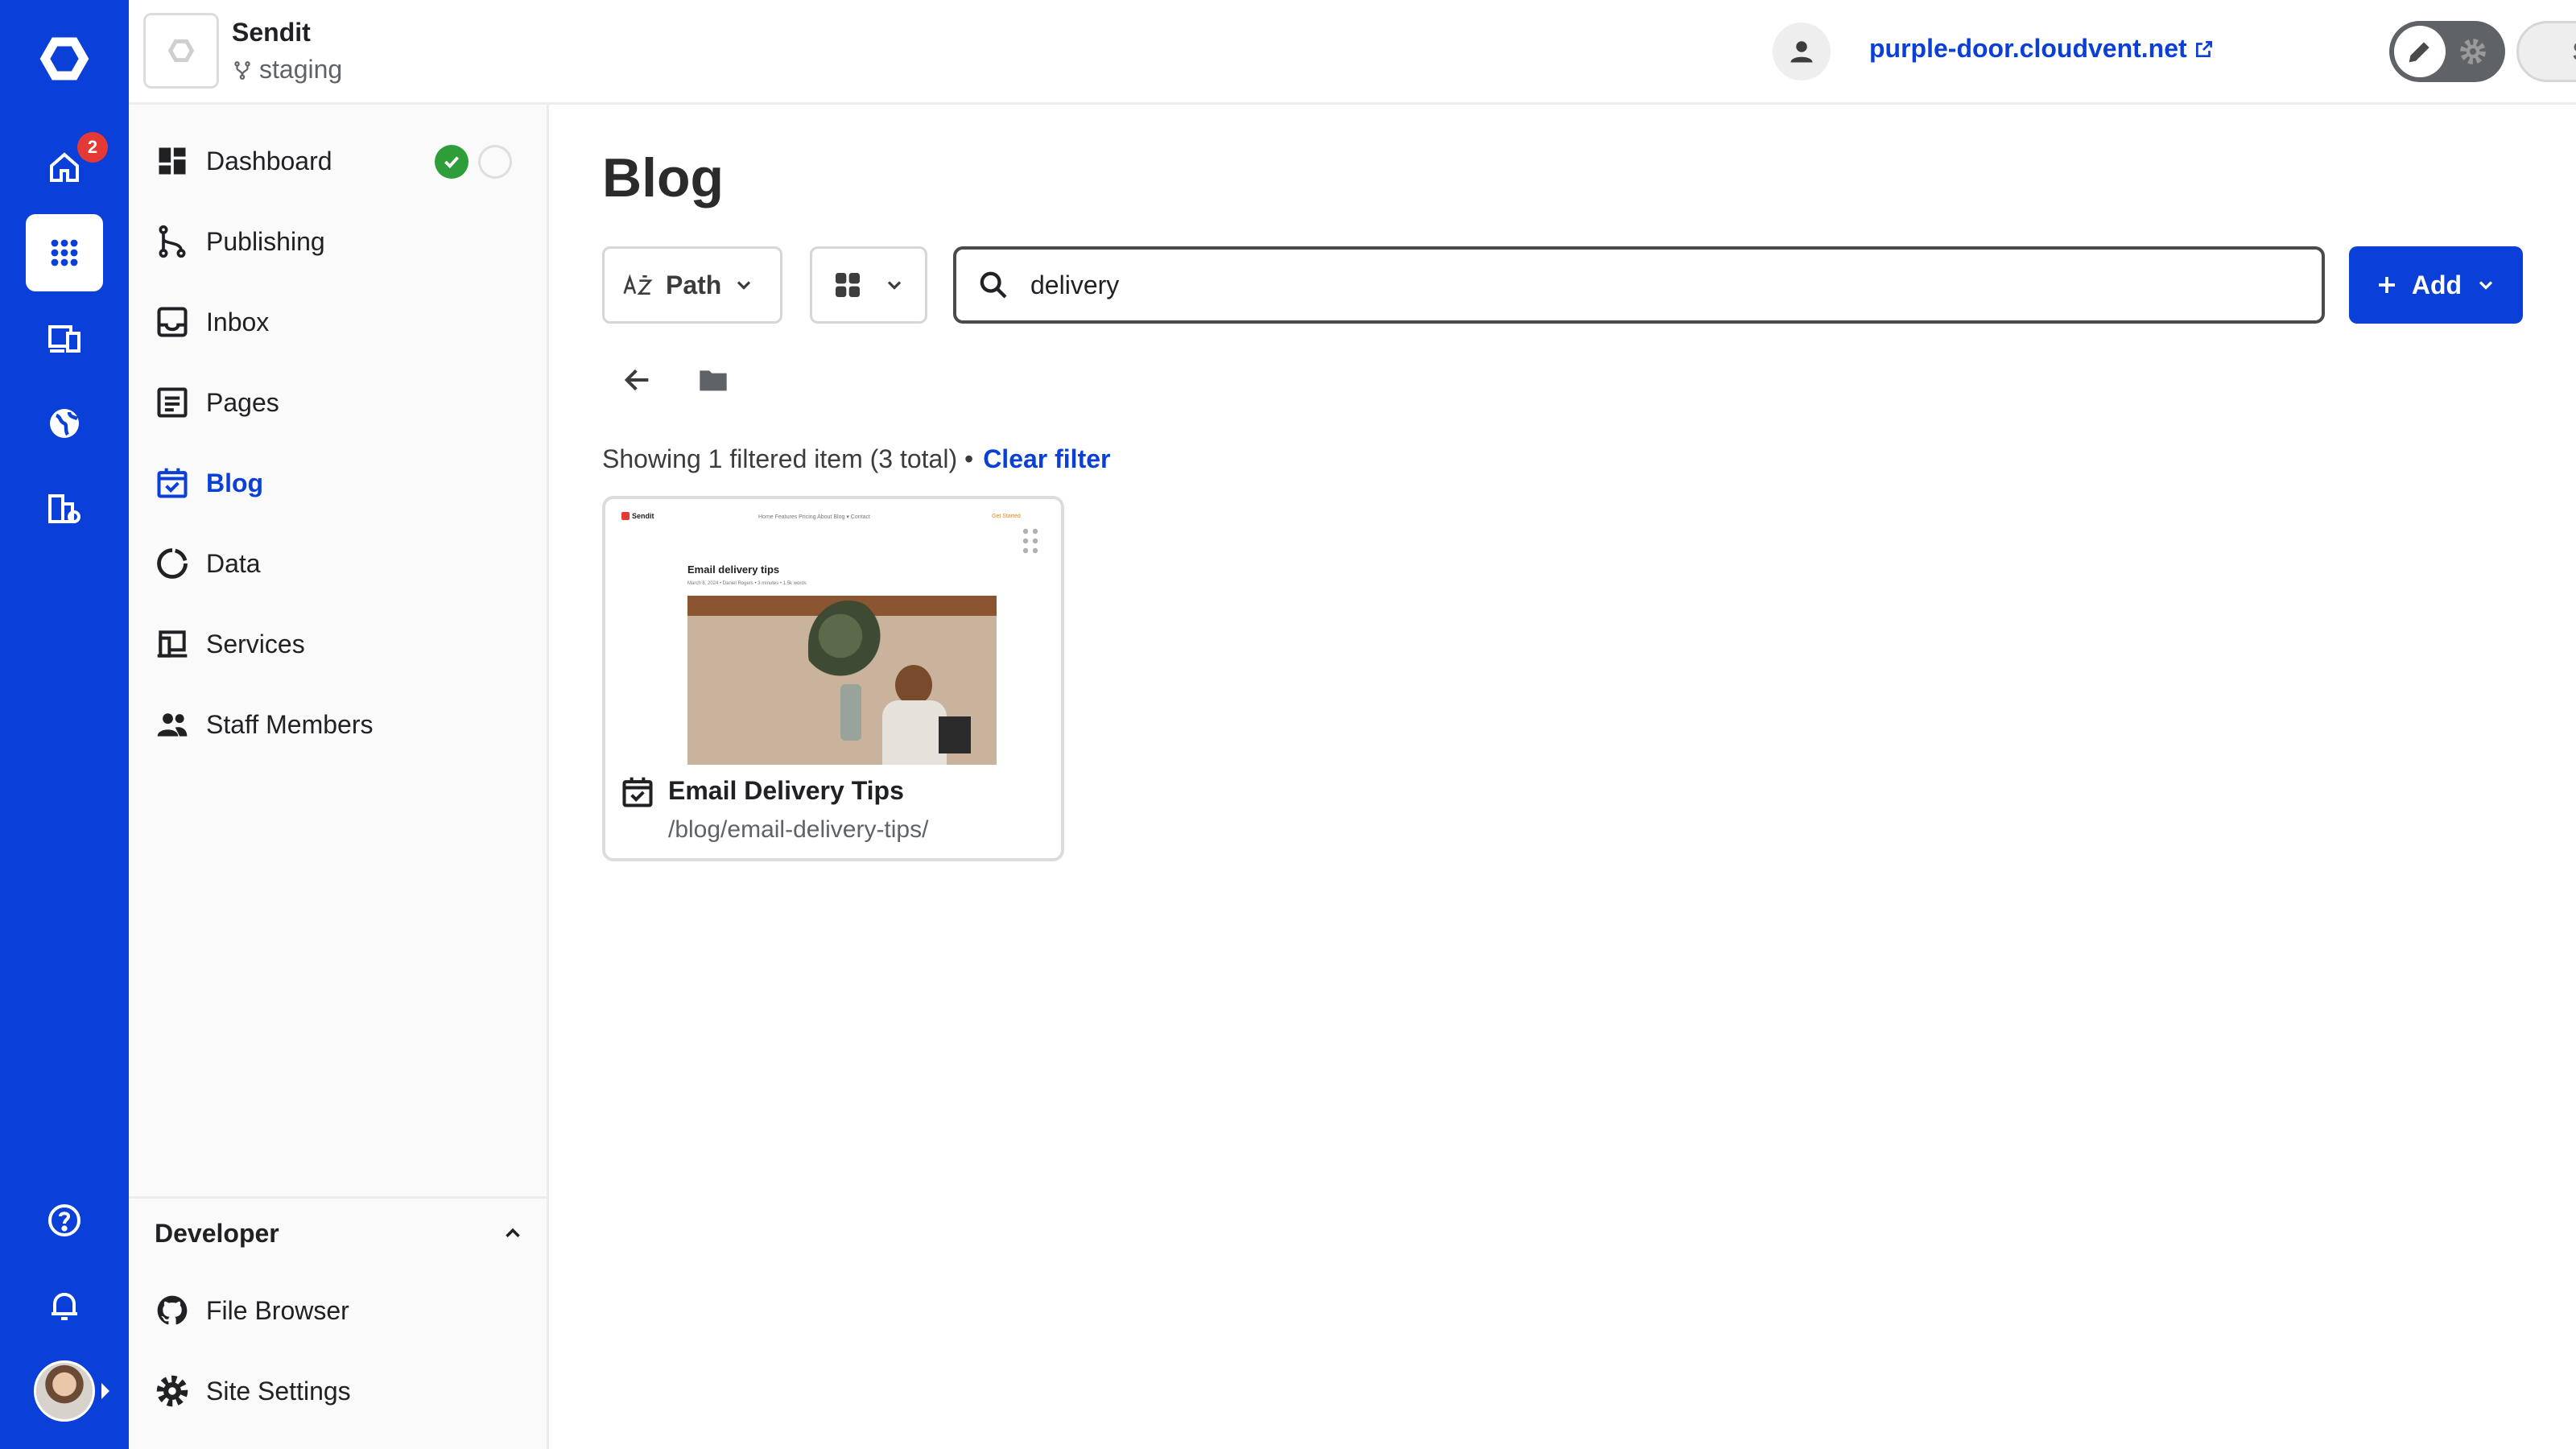 The image size is (2576, 1449). I want to click on sidebar-item-label: Inbox, so click(238, 321).